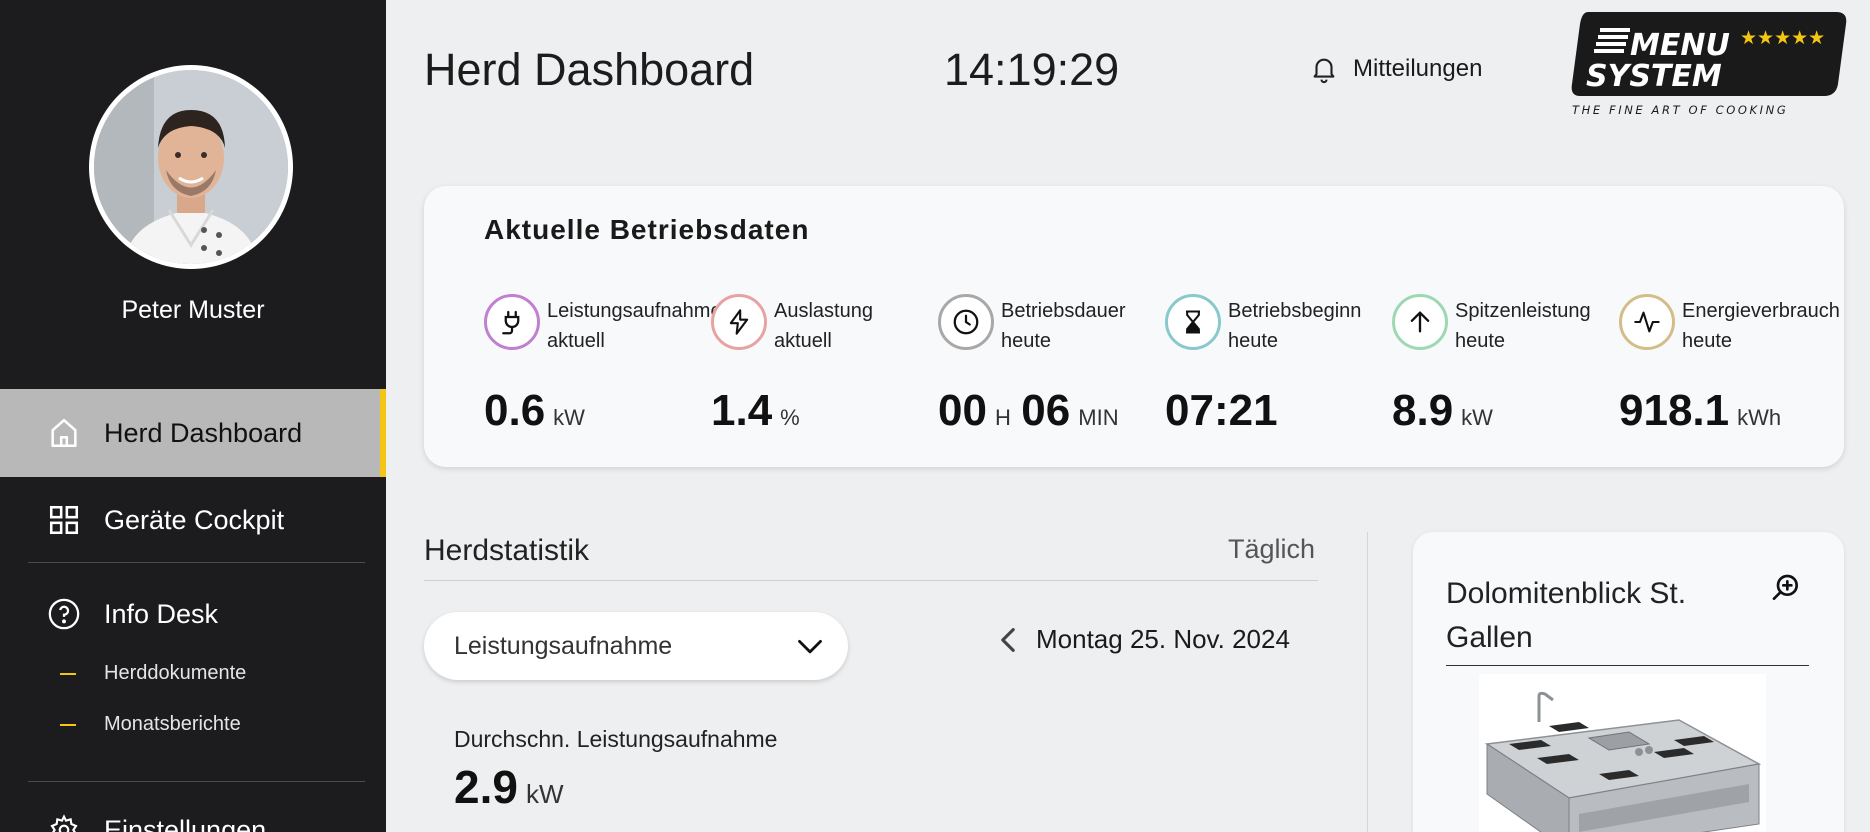  Describe the element at coordinates (1680, 110) in the screenshot. I see `logo-tagline: THE FINE ART OF COOKING` at that location.